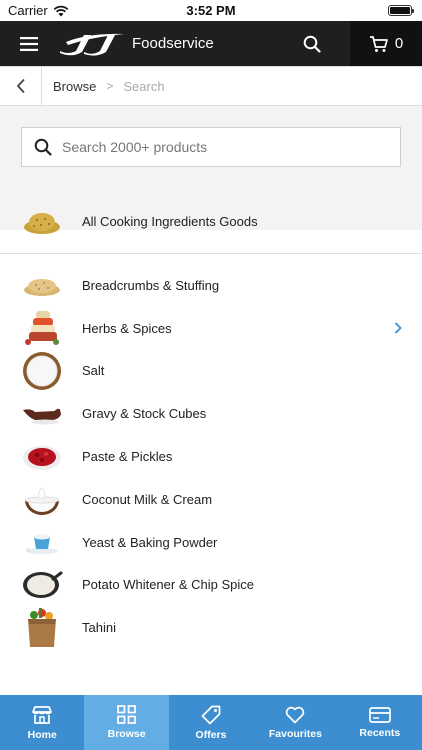 The image size is (422, 750). I want to click on top-navbar: Foodservice 0, so click(211, 43).